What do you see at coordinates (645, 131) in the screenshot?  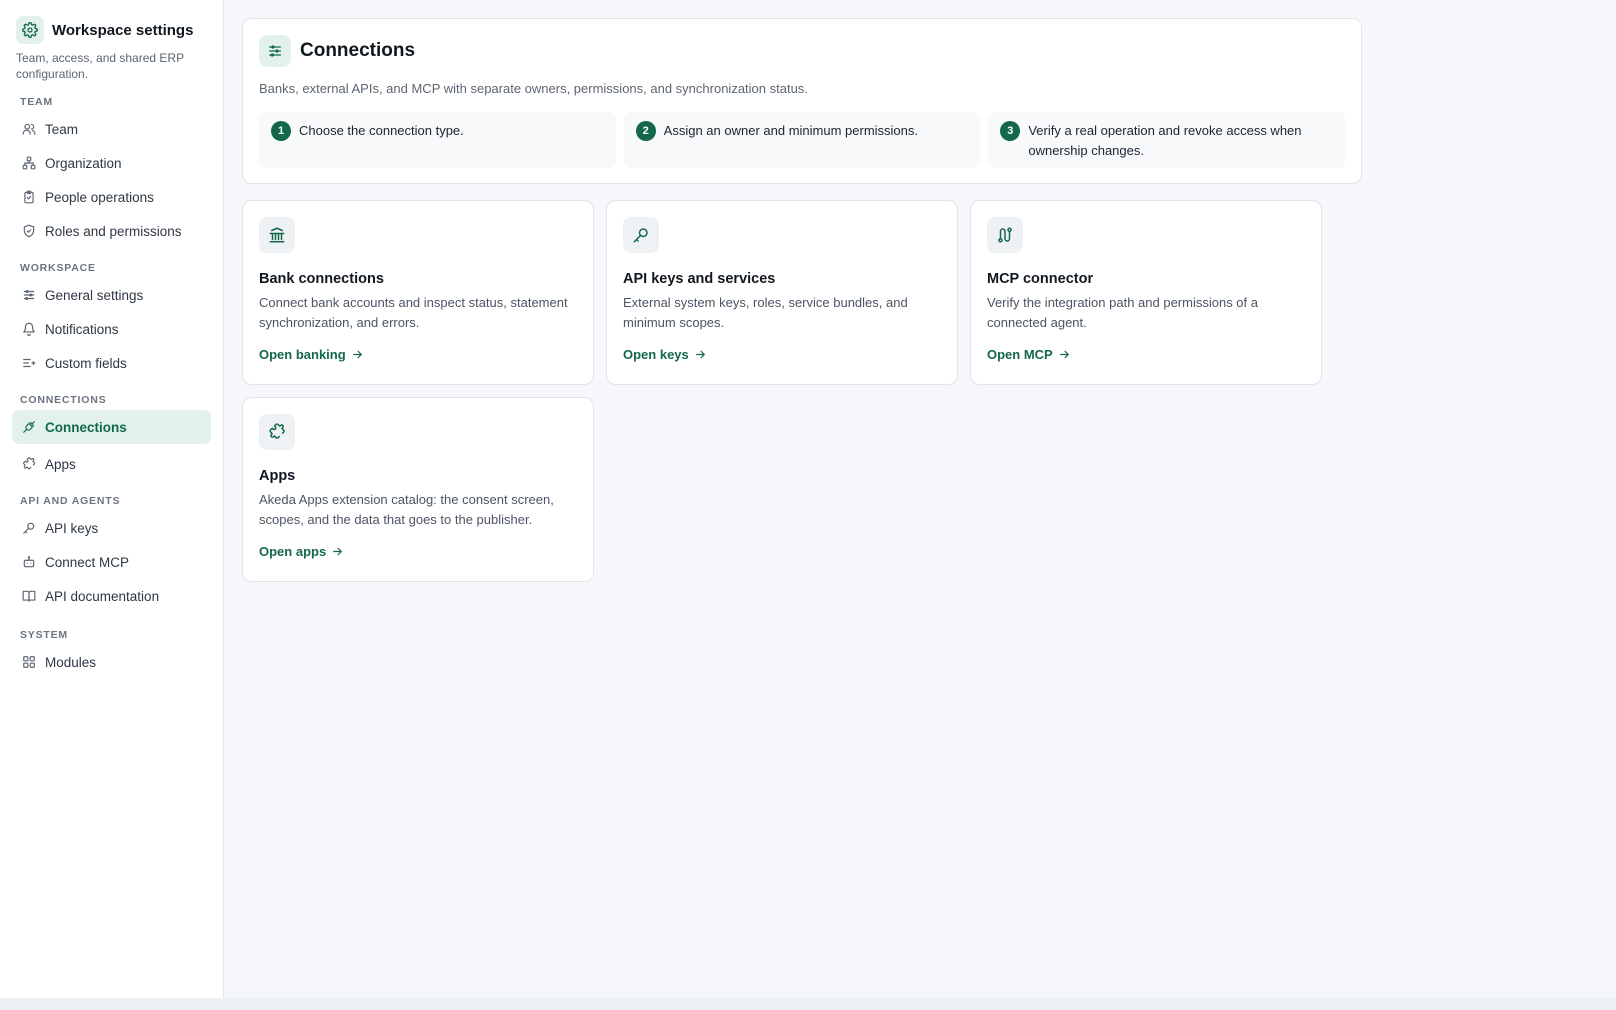 I see `step-number: 2` at bounding box center [645, 131].